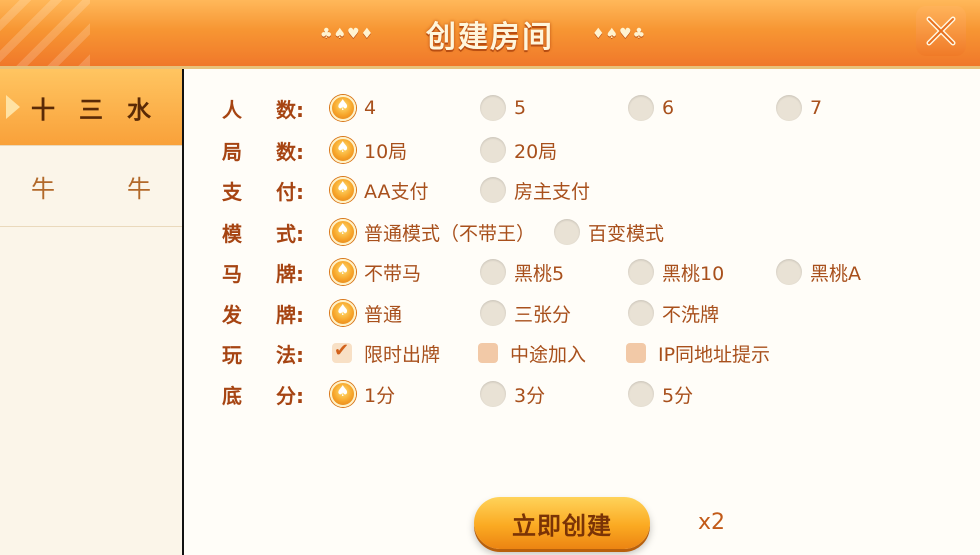 This screenshot has width=980, height=555. I want to click on option-rounds-10: 10局, so click(368, 150).